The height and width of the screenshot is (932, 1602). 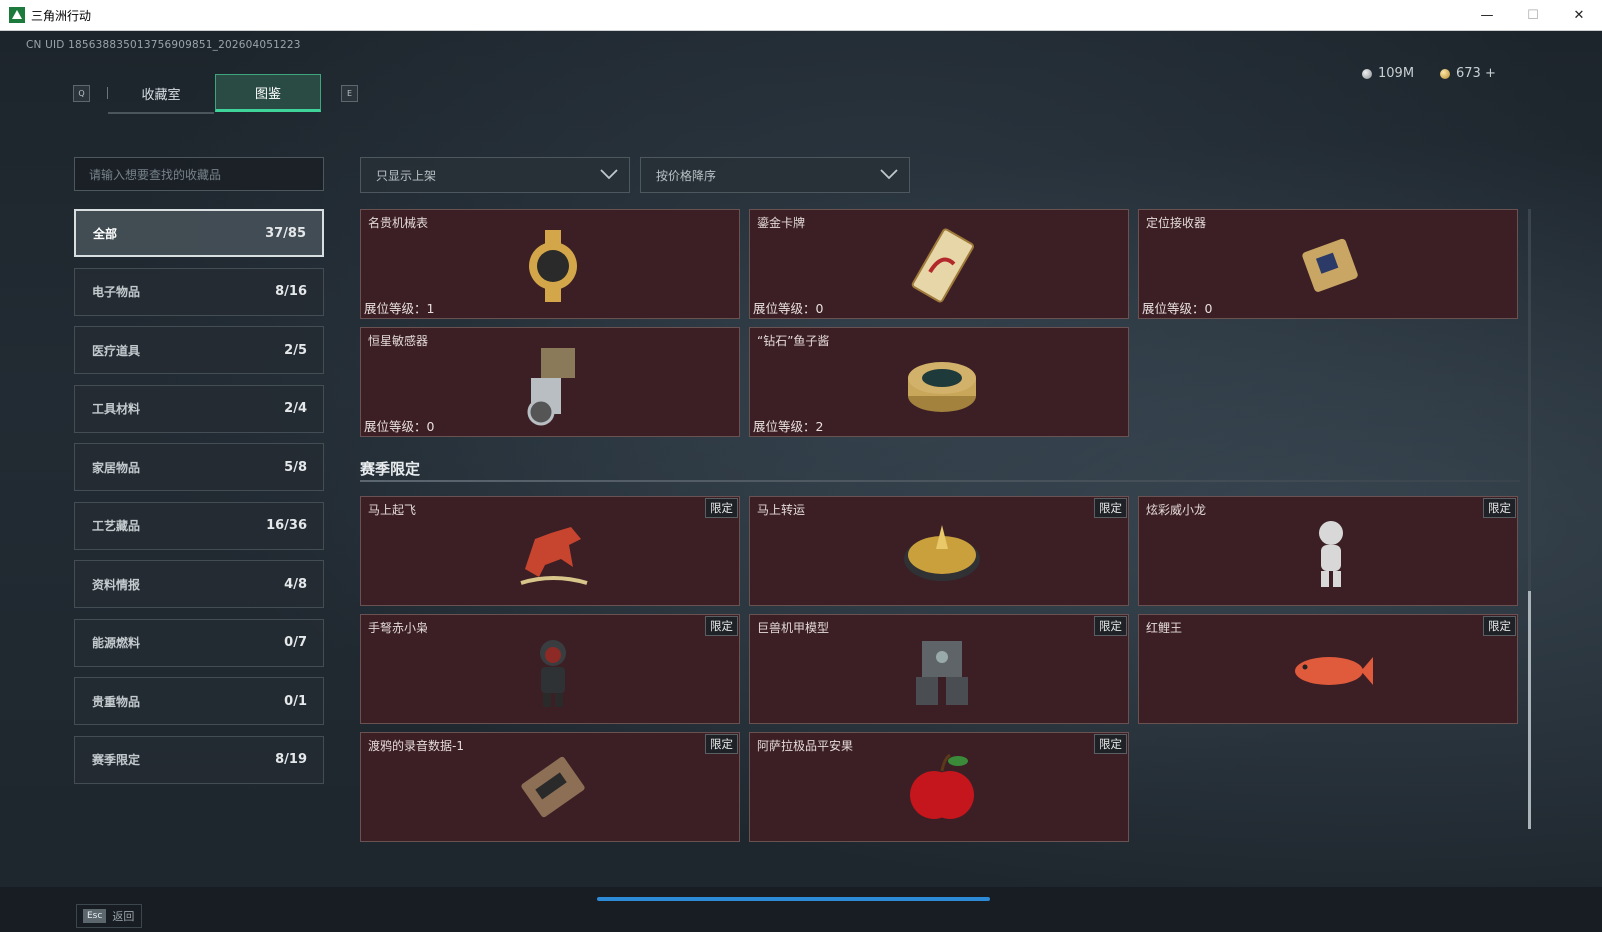 I want to click on item-name: 巨兽机甲模型, so click(x=793, y=628).